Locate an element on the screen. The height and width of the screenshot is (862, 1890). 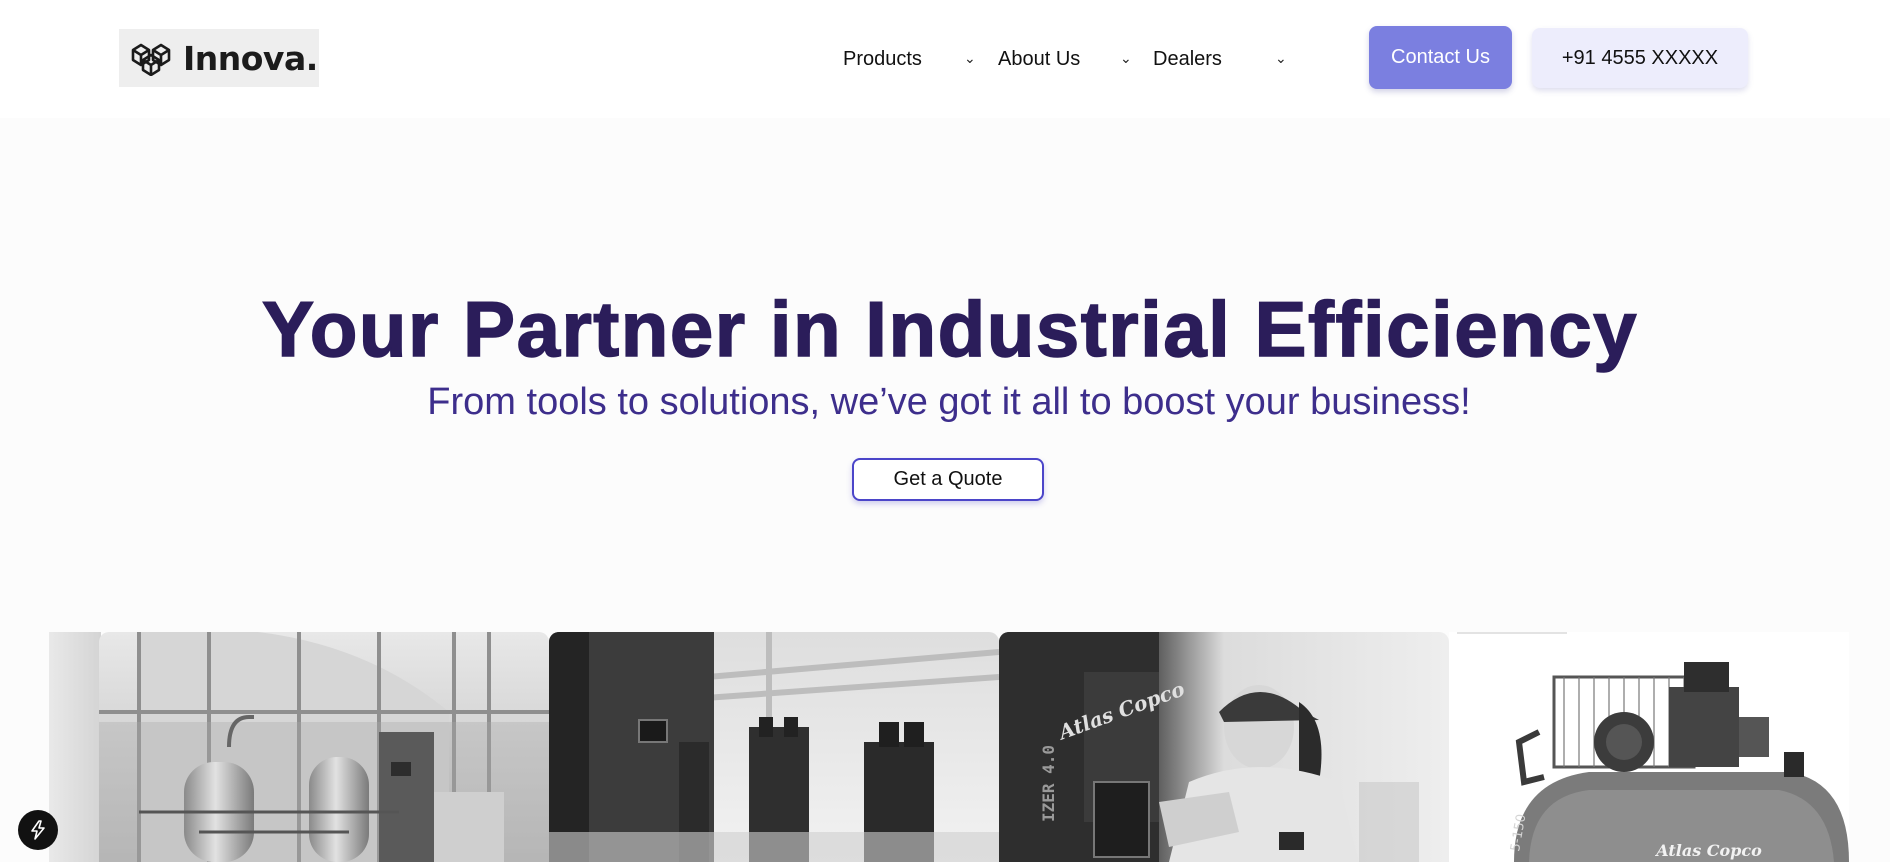
get-a-quote-button: Get a Quote is located at coordinates (948, 479).